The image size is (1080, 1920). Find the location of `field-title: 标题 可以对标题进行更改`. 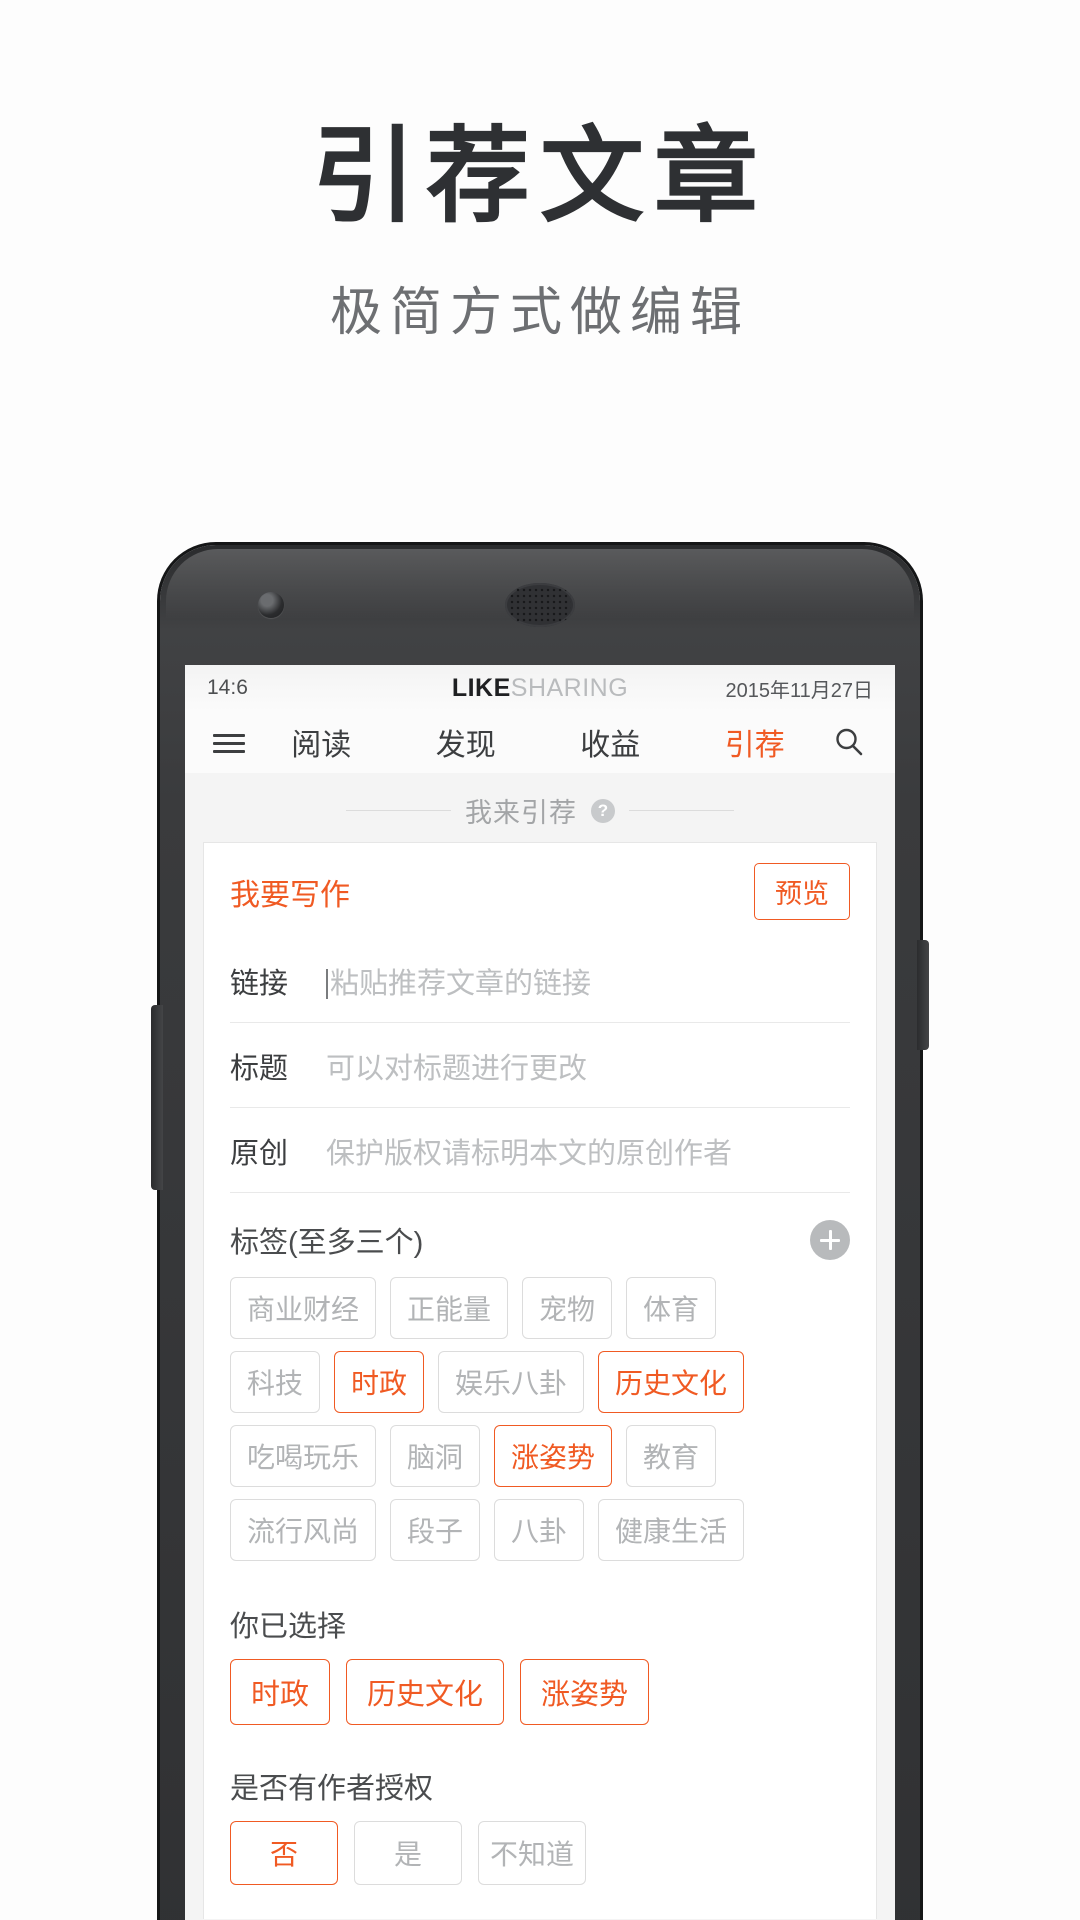

field-title: 标题 可以对标题进行更改 is located at coordinates (540, 1065).